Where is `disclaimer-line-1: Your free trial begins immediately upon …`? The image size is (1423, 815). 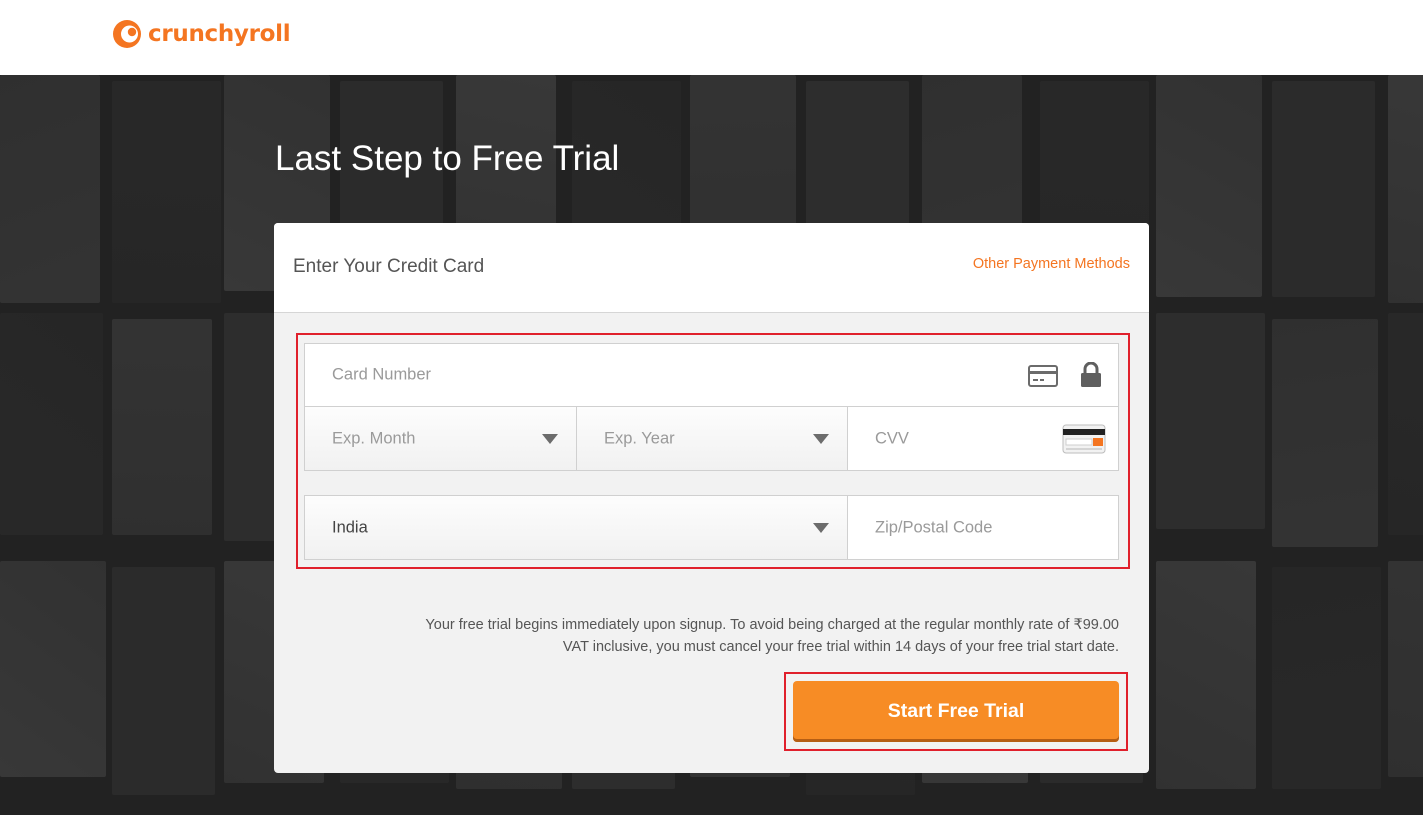 disclaimer-line-1: Your free trial begins immediately upon … is located at coordinates (772, 625).